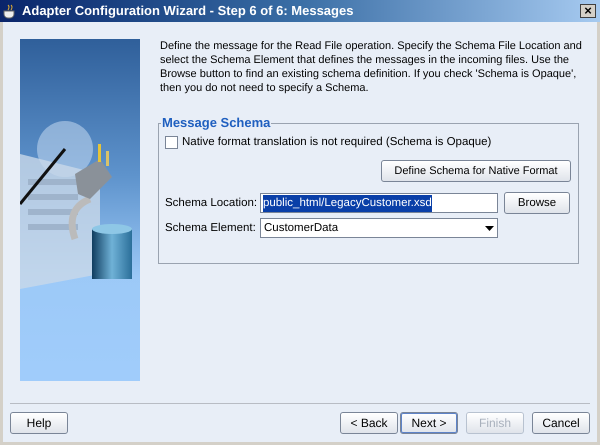  I want to click on schema-element-dropdown: CustomerData, so click(379, 228).